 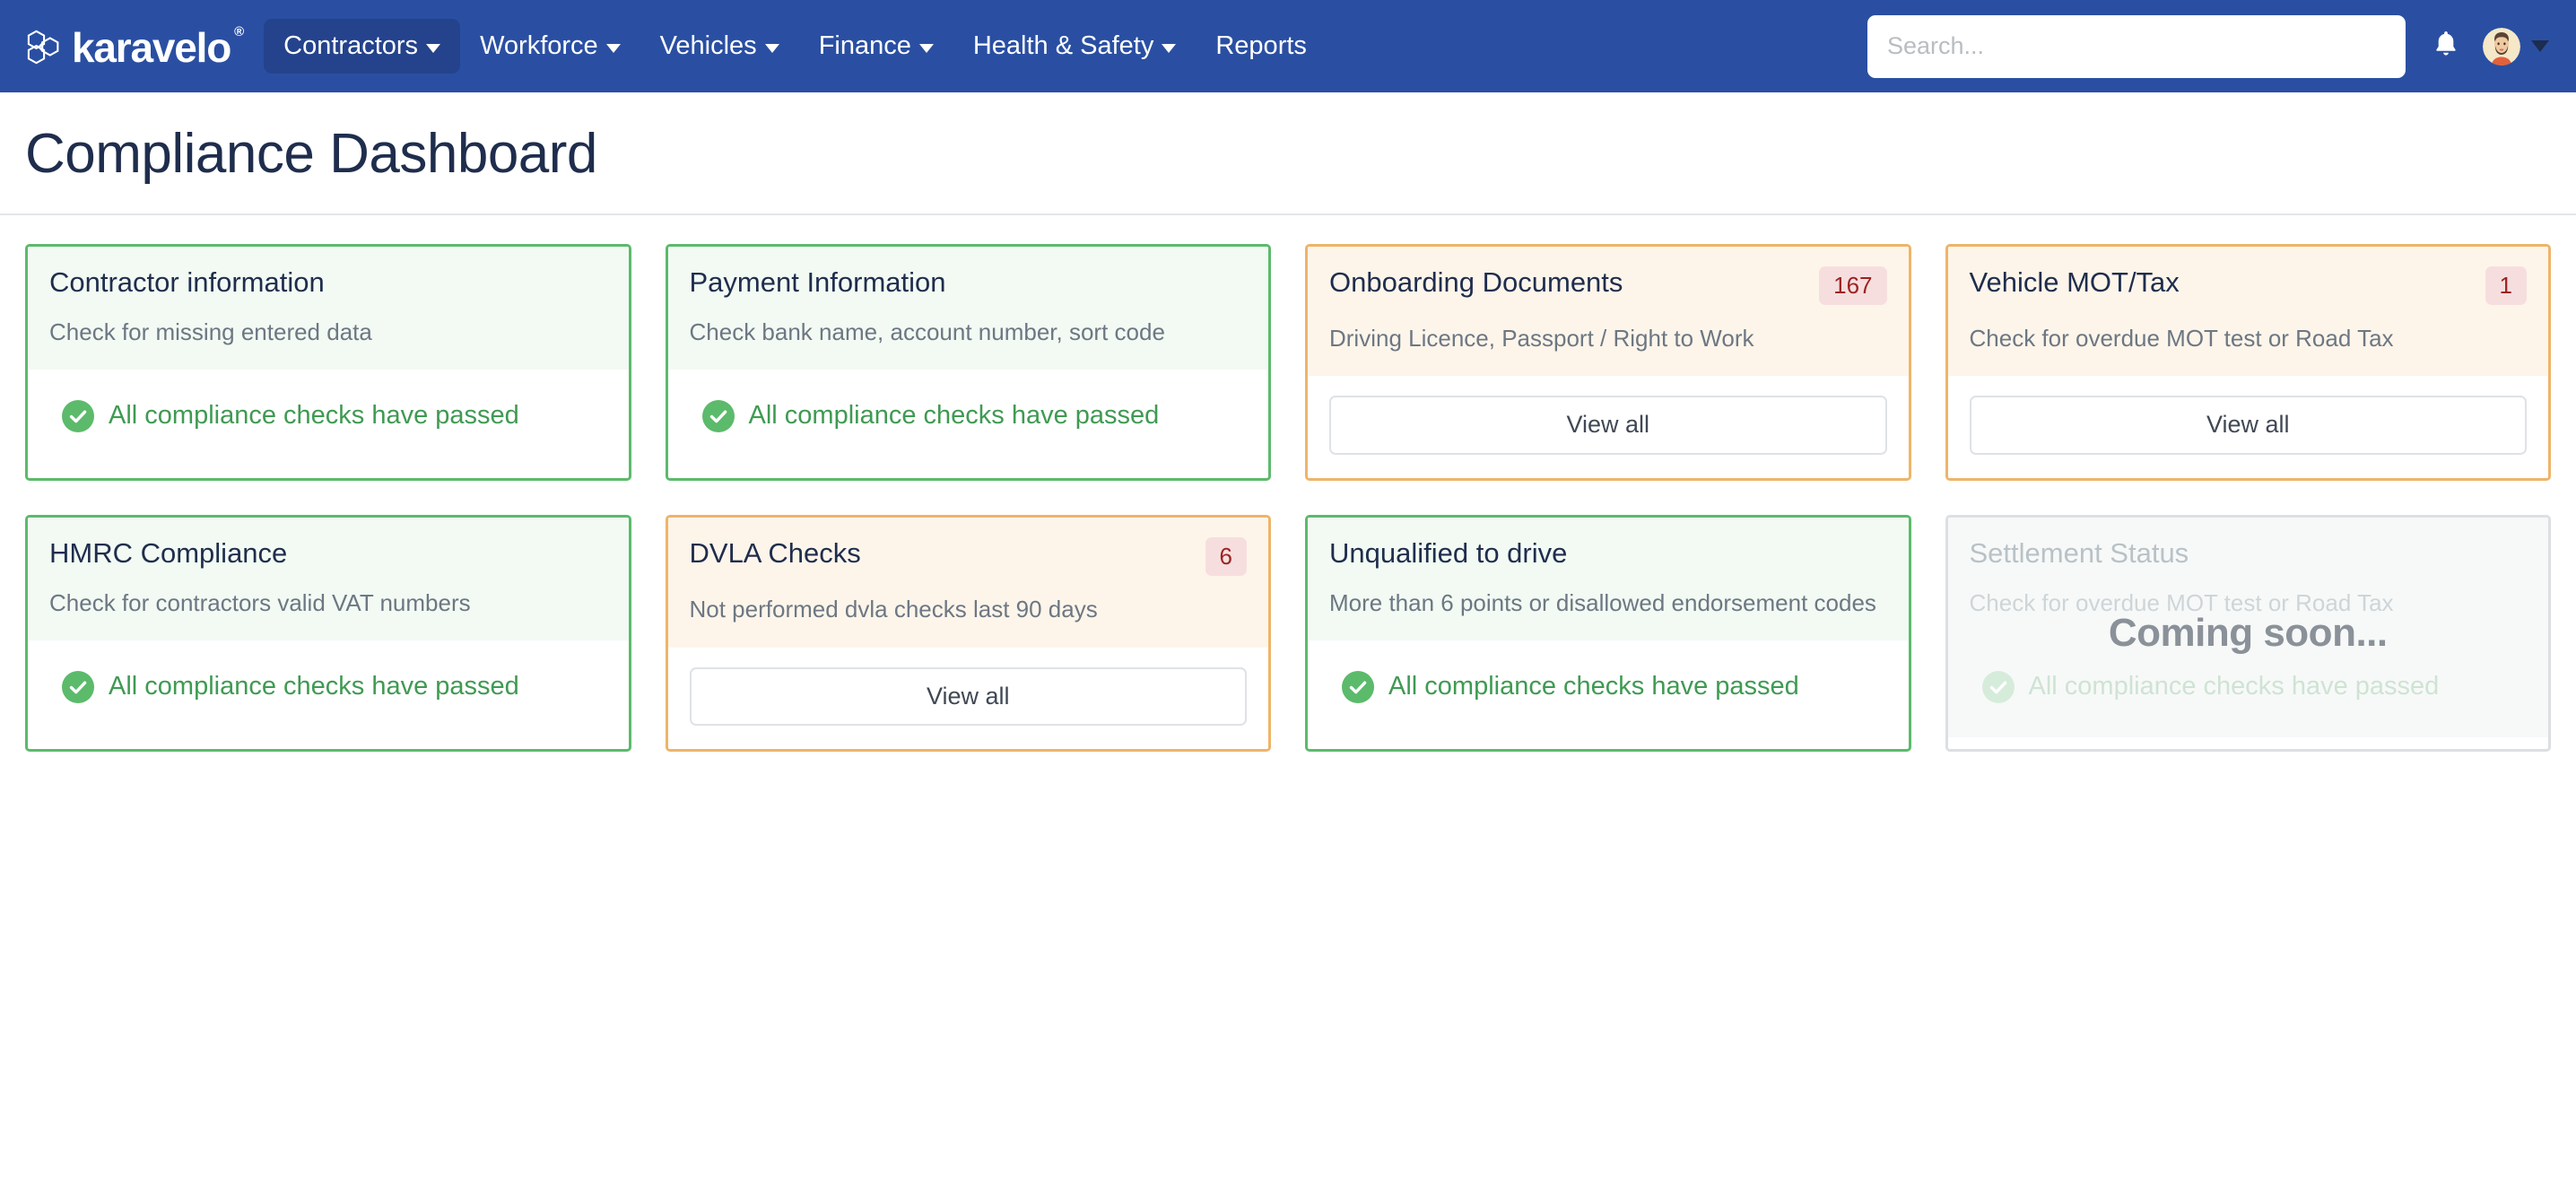 I want to click on user-avatar-icon, so click(x=2501, y=46).